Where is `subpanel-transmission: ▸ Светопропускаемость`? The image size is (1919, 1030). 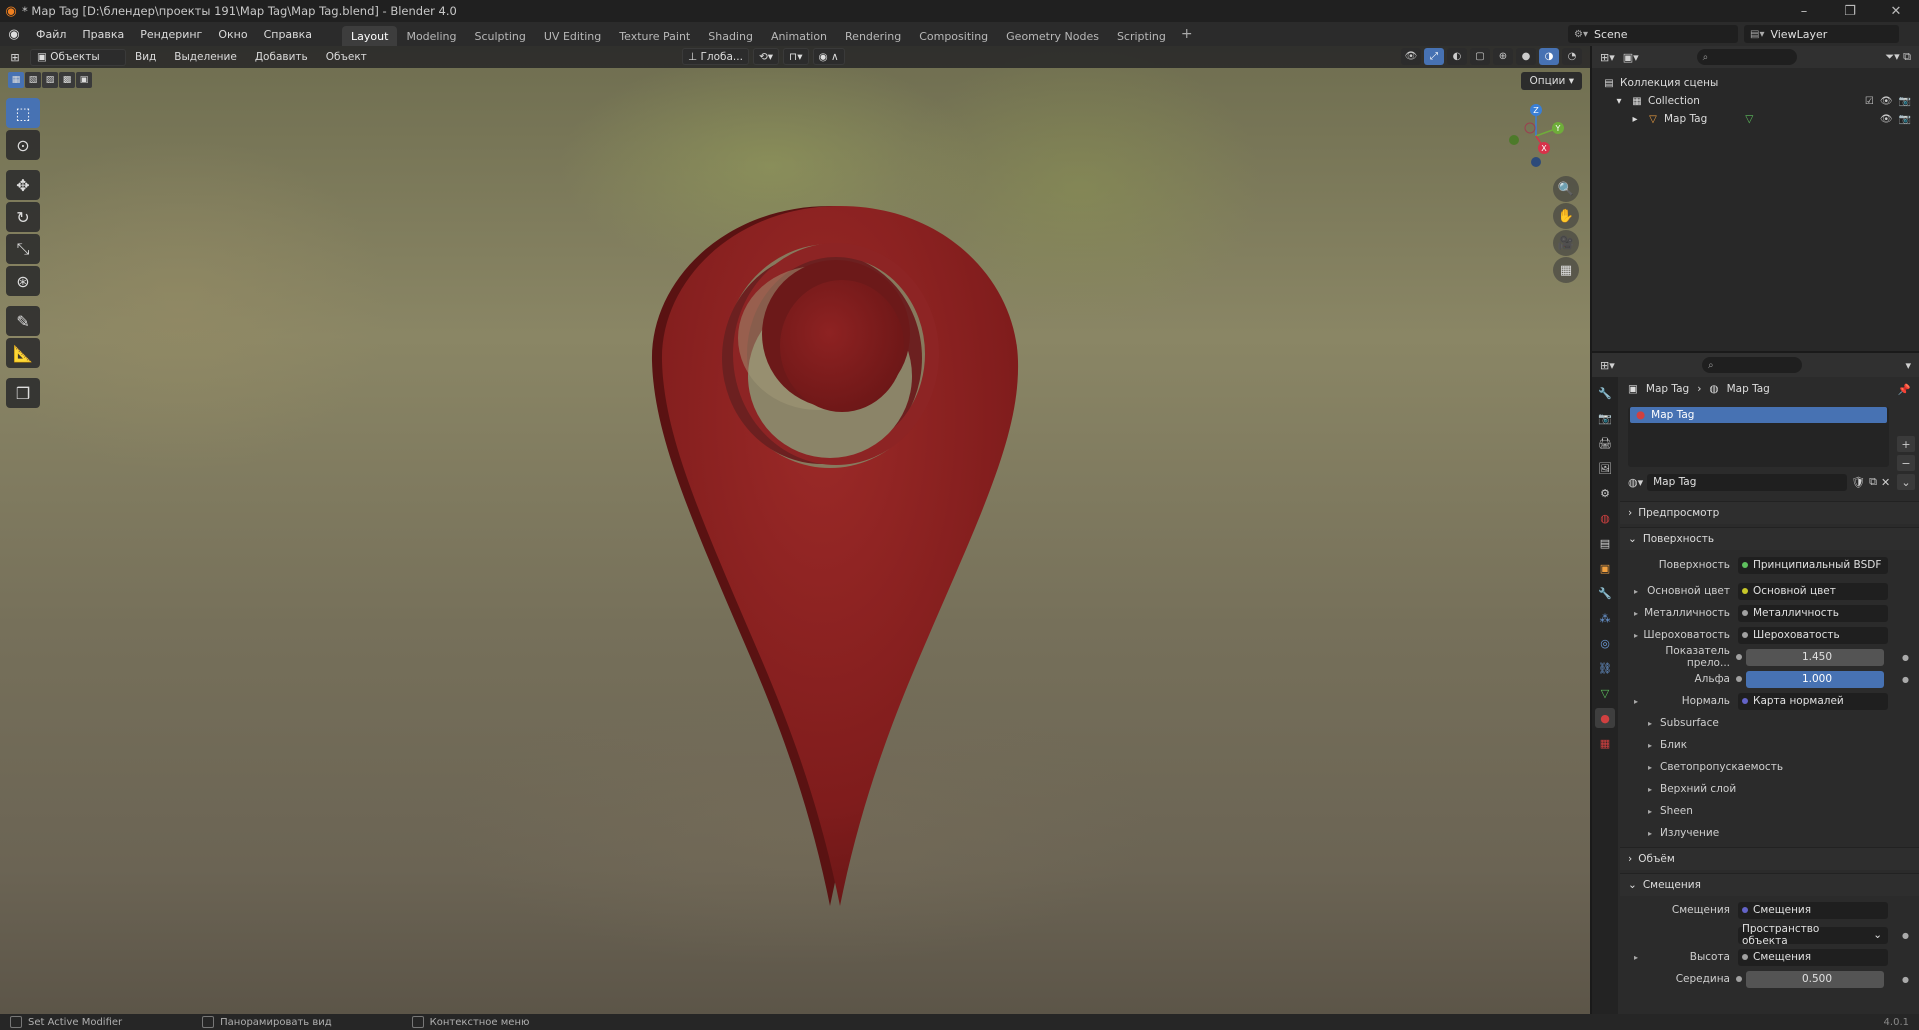
subpanel-transmission: ▸ Светопропускаемость is located at coordinates (1769, 767).